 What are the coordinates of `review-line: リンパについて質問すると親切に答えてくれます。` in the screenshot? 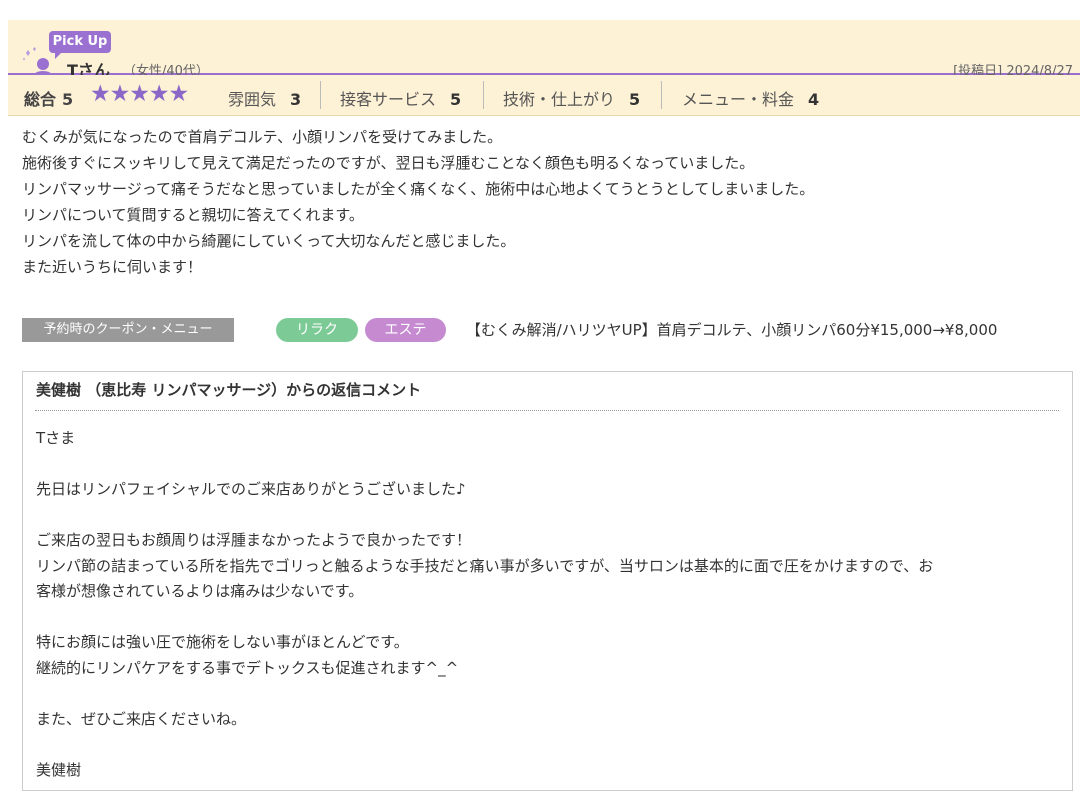 It's located at (193, 215).